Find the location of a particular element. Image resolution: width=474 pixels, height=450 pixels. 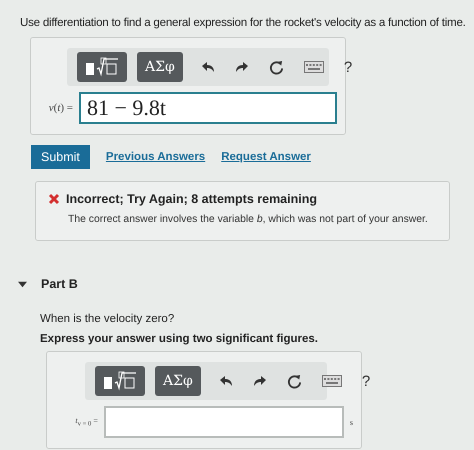

answer-value: 81 − 9.8t is located at coordinates (126, 108).